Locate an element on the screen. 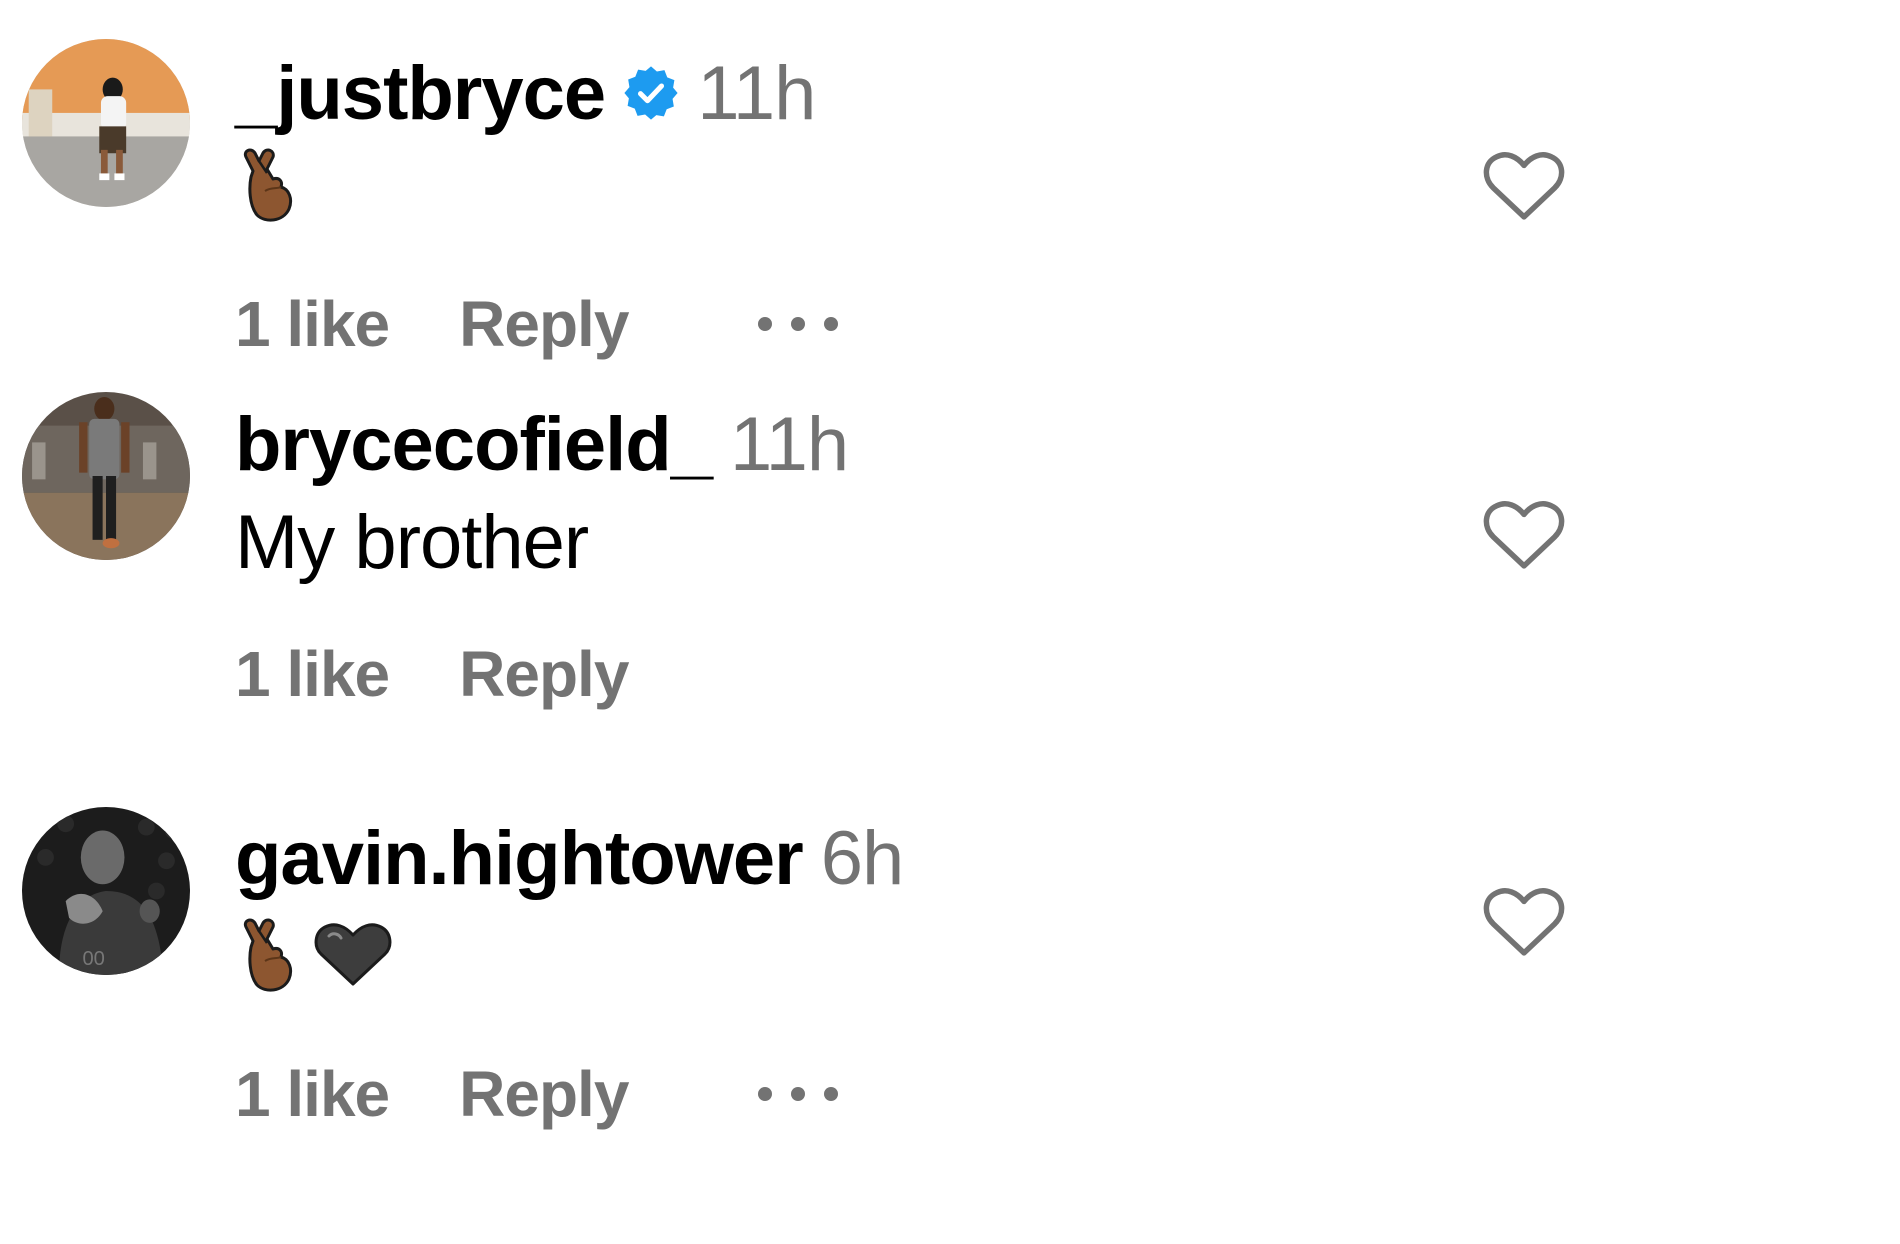 This screenshot has width=1900, height=1244. username-link: _justbryce is located at coordinates (420, 93).